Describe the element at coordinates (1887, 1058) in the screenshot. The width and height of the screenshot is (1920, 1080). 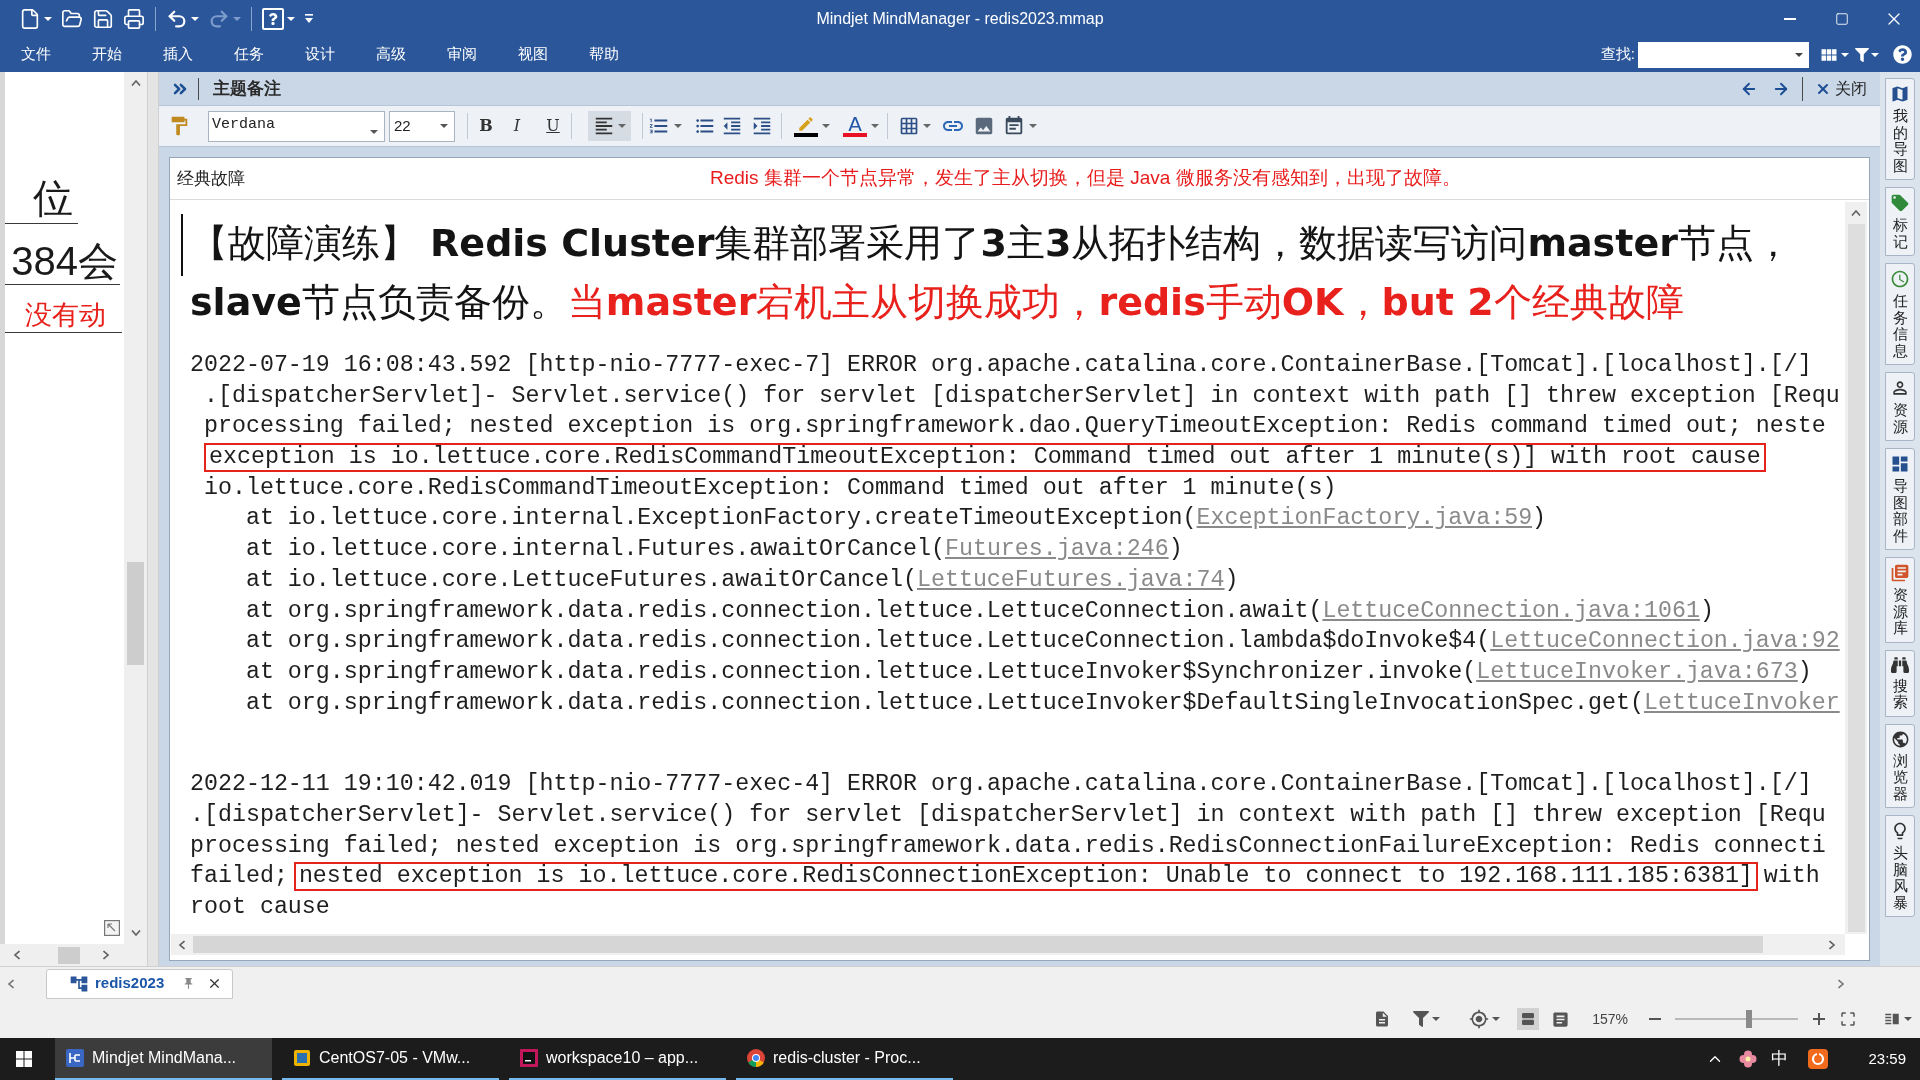
I see `clock-time: 23:59` at that location.